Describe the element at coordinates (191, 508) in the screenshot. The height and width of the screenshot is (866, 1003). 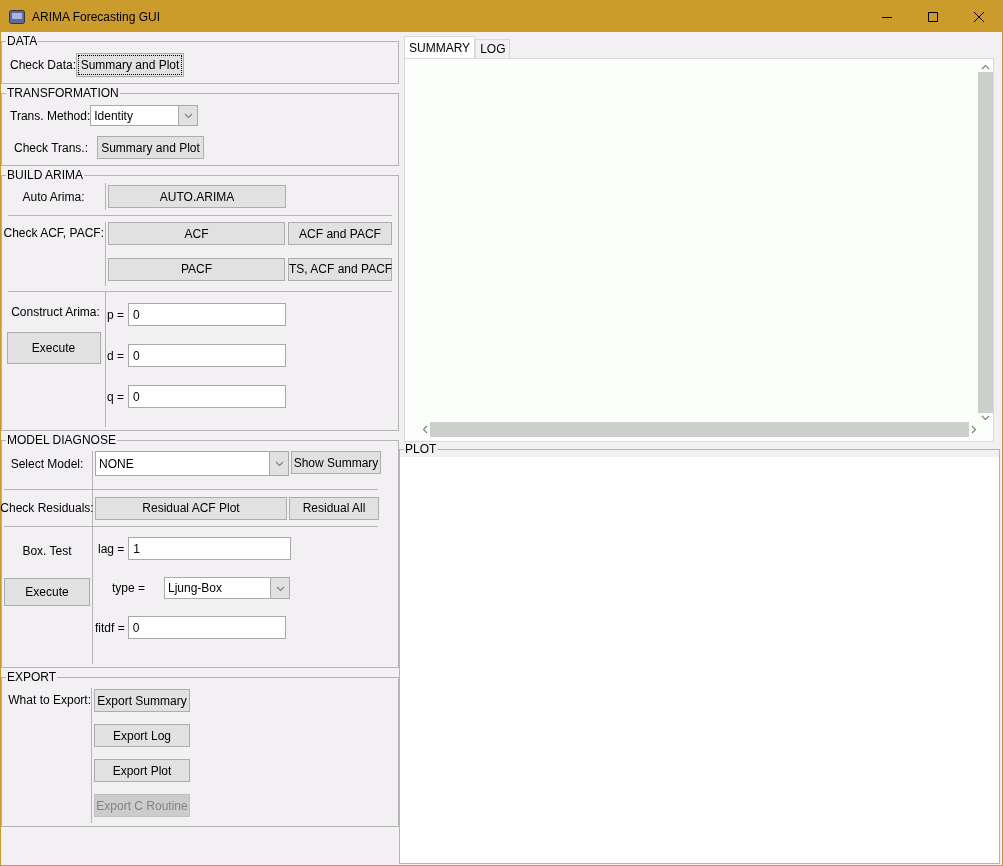
I see `residual-acf-plot-button: Residual ACF Plot` at that location.